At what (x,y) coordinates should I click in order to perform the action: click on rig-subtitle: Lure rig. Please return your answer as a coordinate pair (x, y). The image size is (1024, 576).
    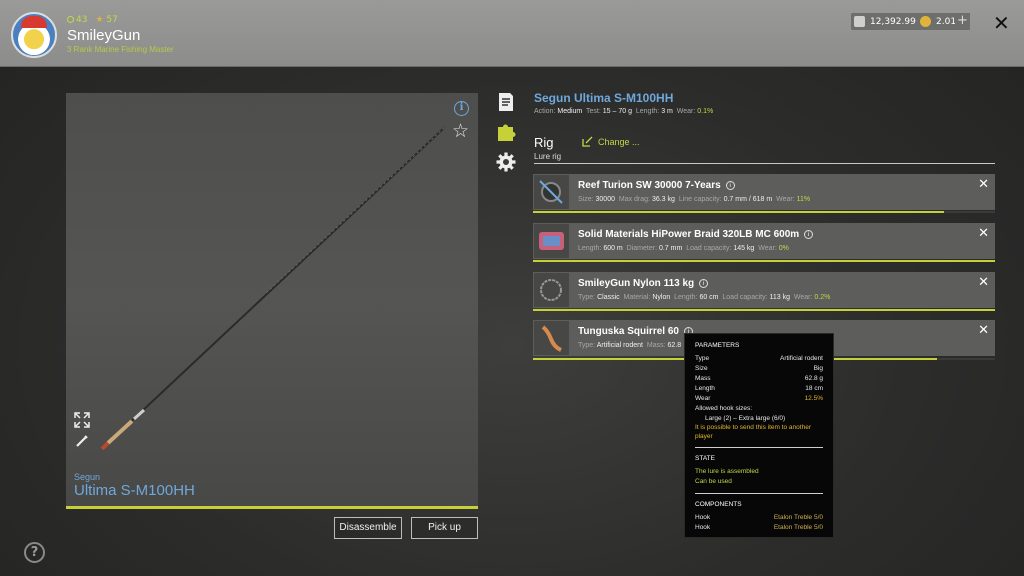
    Looking at the image, I should click on (548, 156).